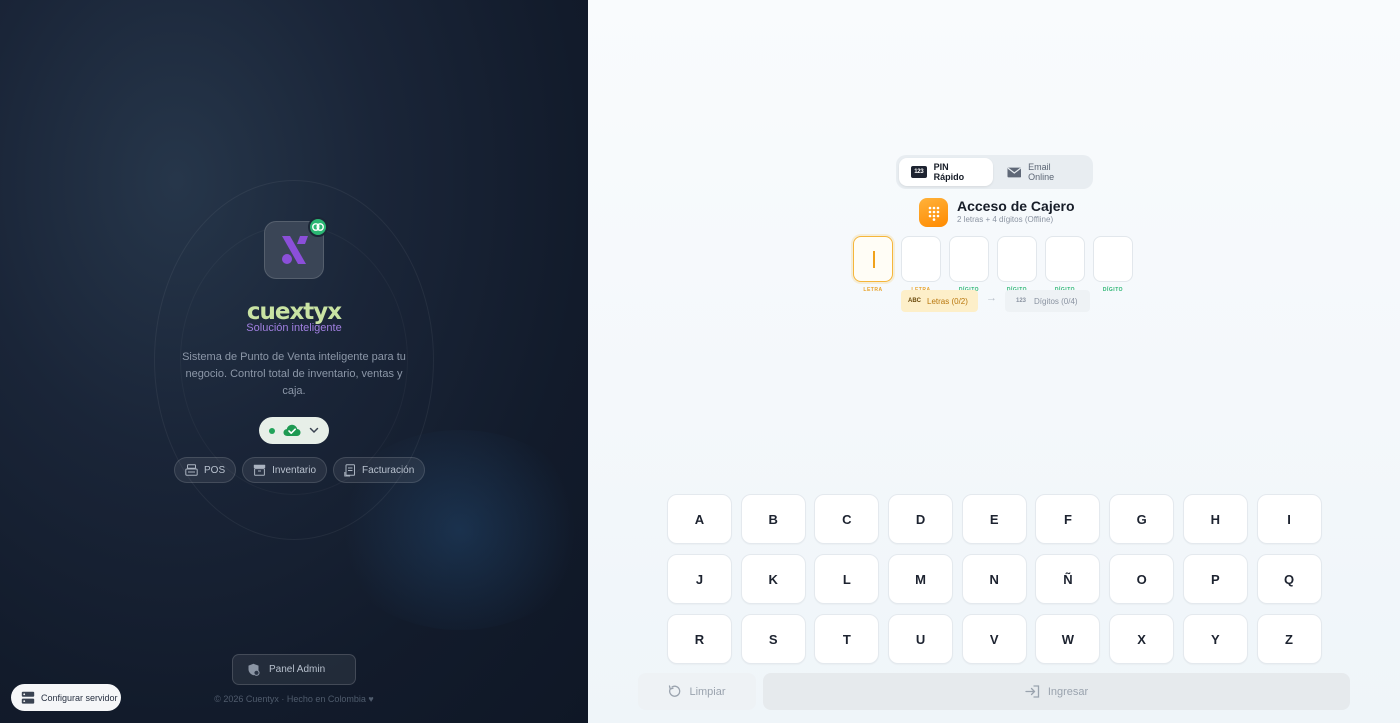  I want to click on digits-progress-text: Dígitos (0/4), so click(1056, 301).